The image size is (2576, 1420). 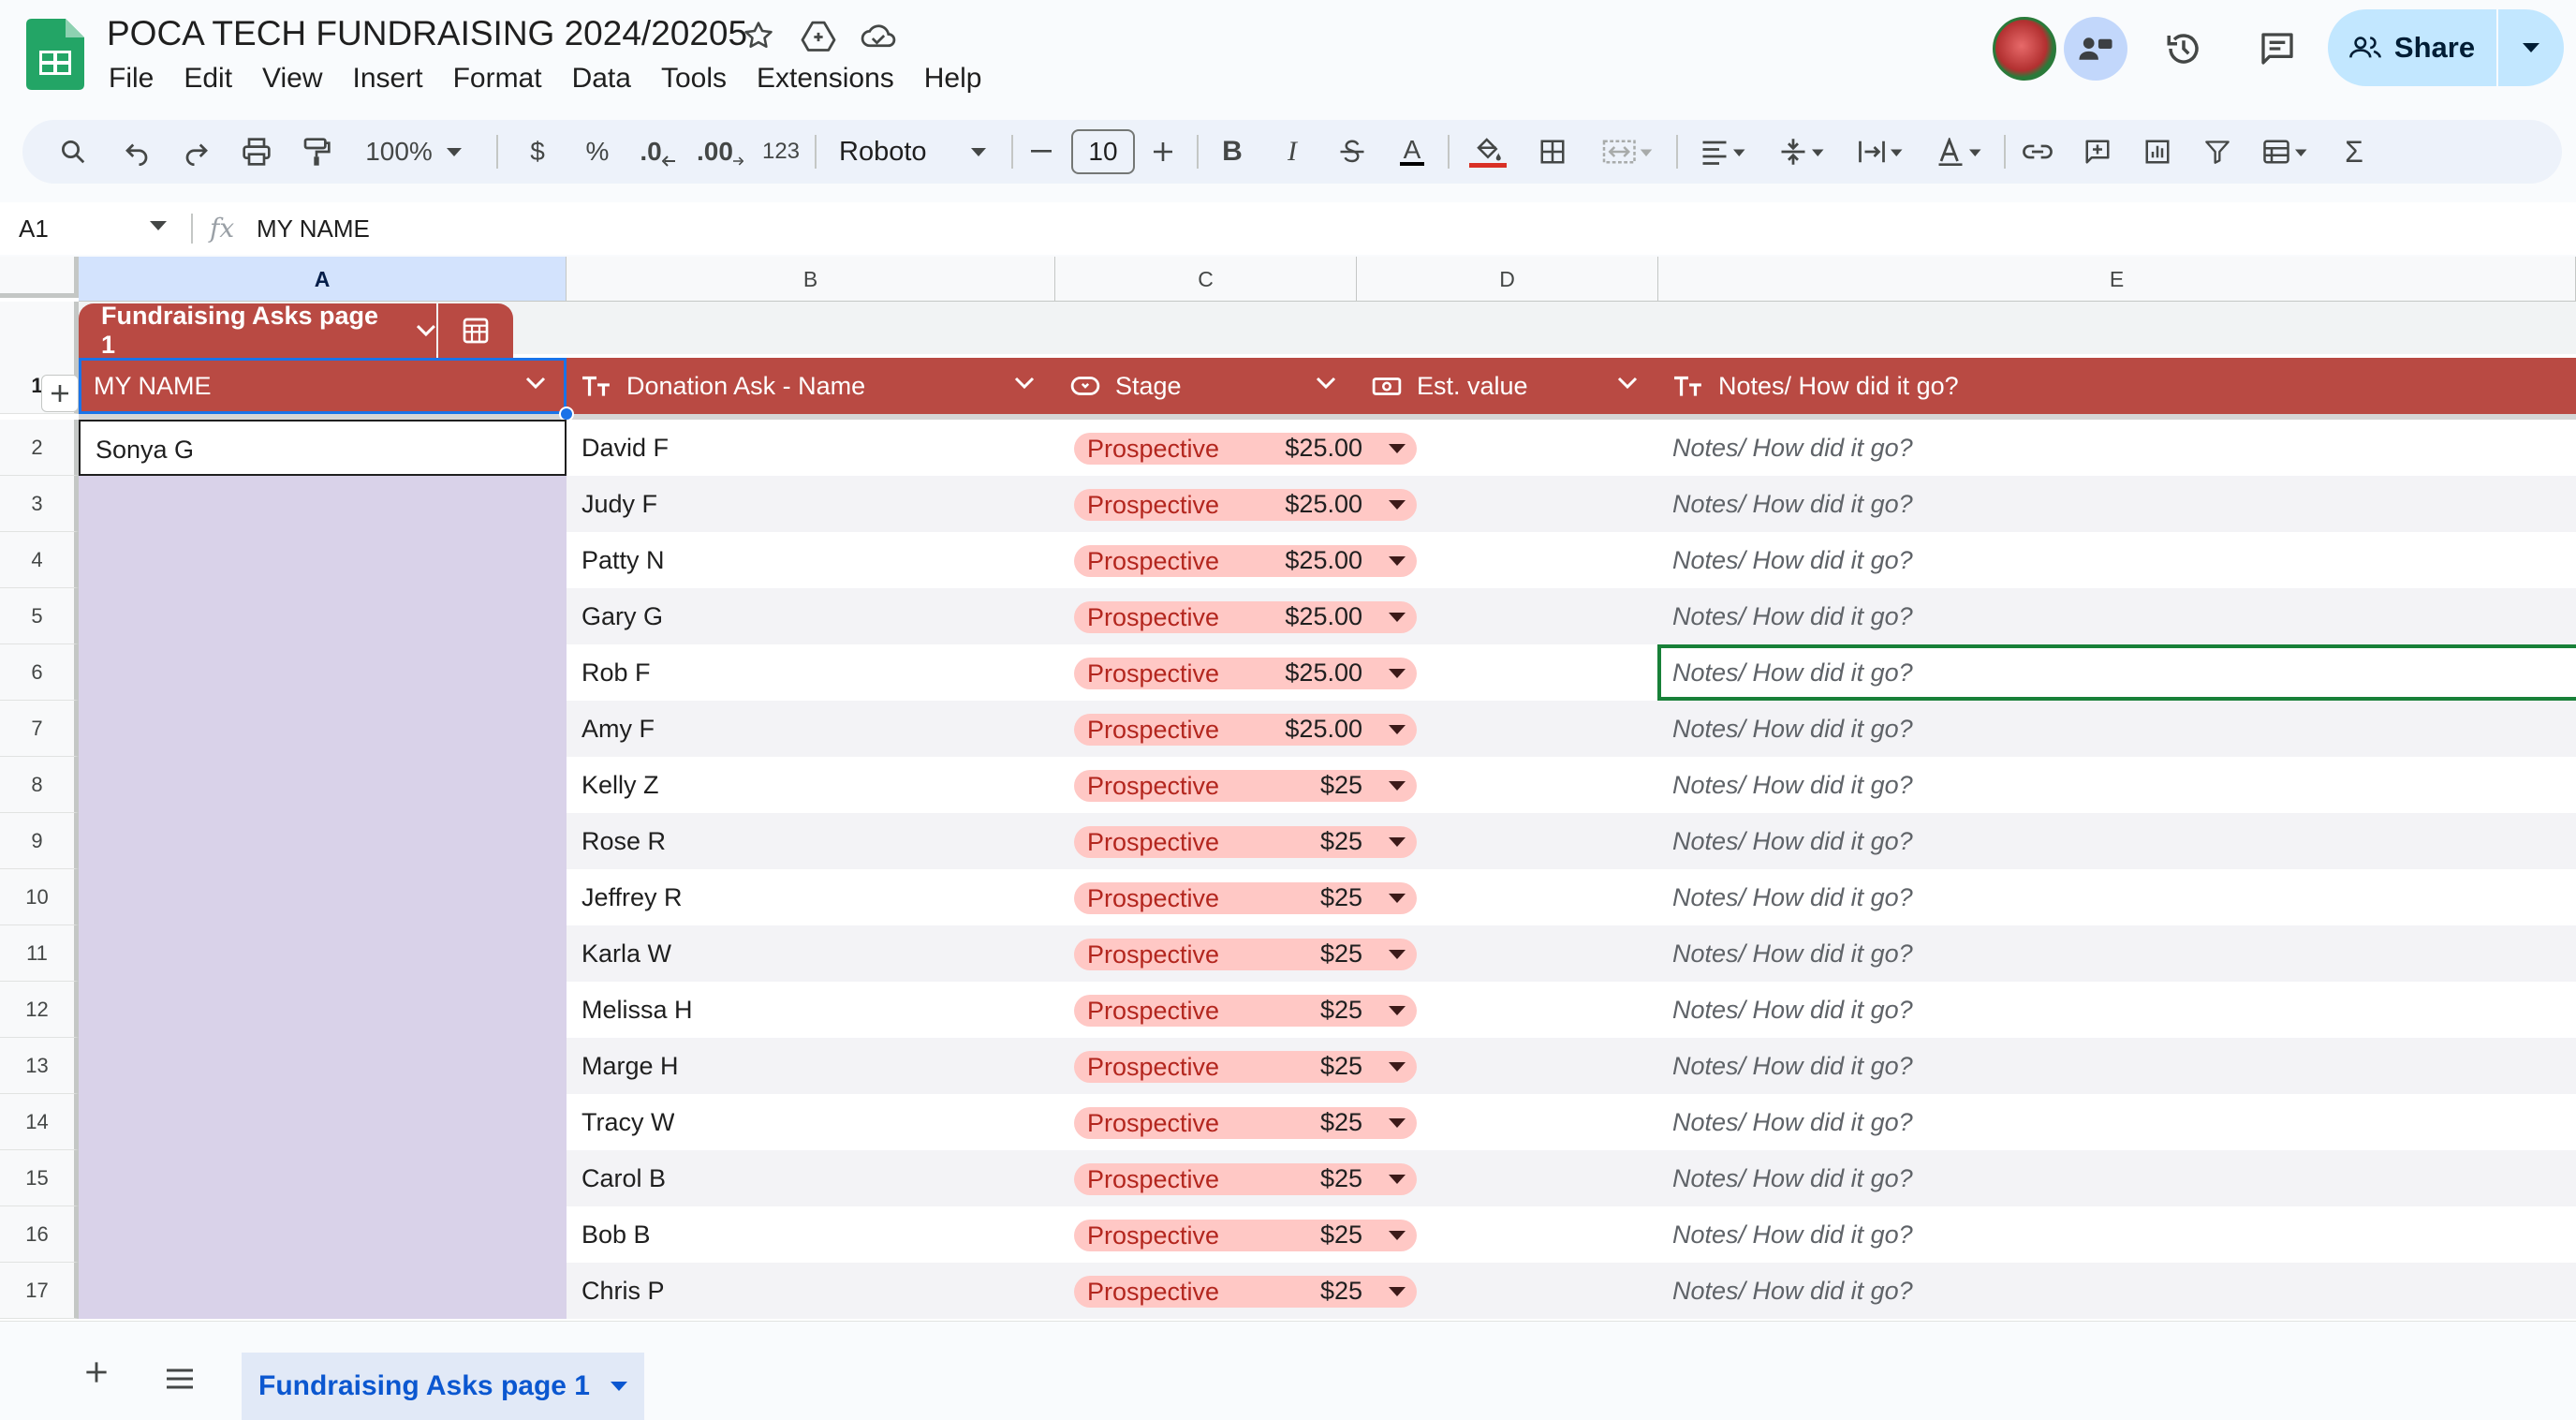 What do you see at coordinates (618, 1386) in the screenshot?
I see `caret-down-icon` at bounding box center [618, 1386].